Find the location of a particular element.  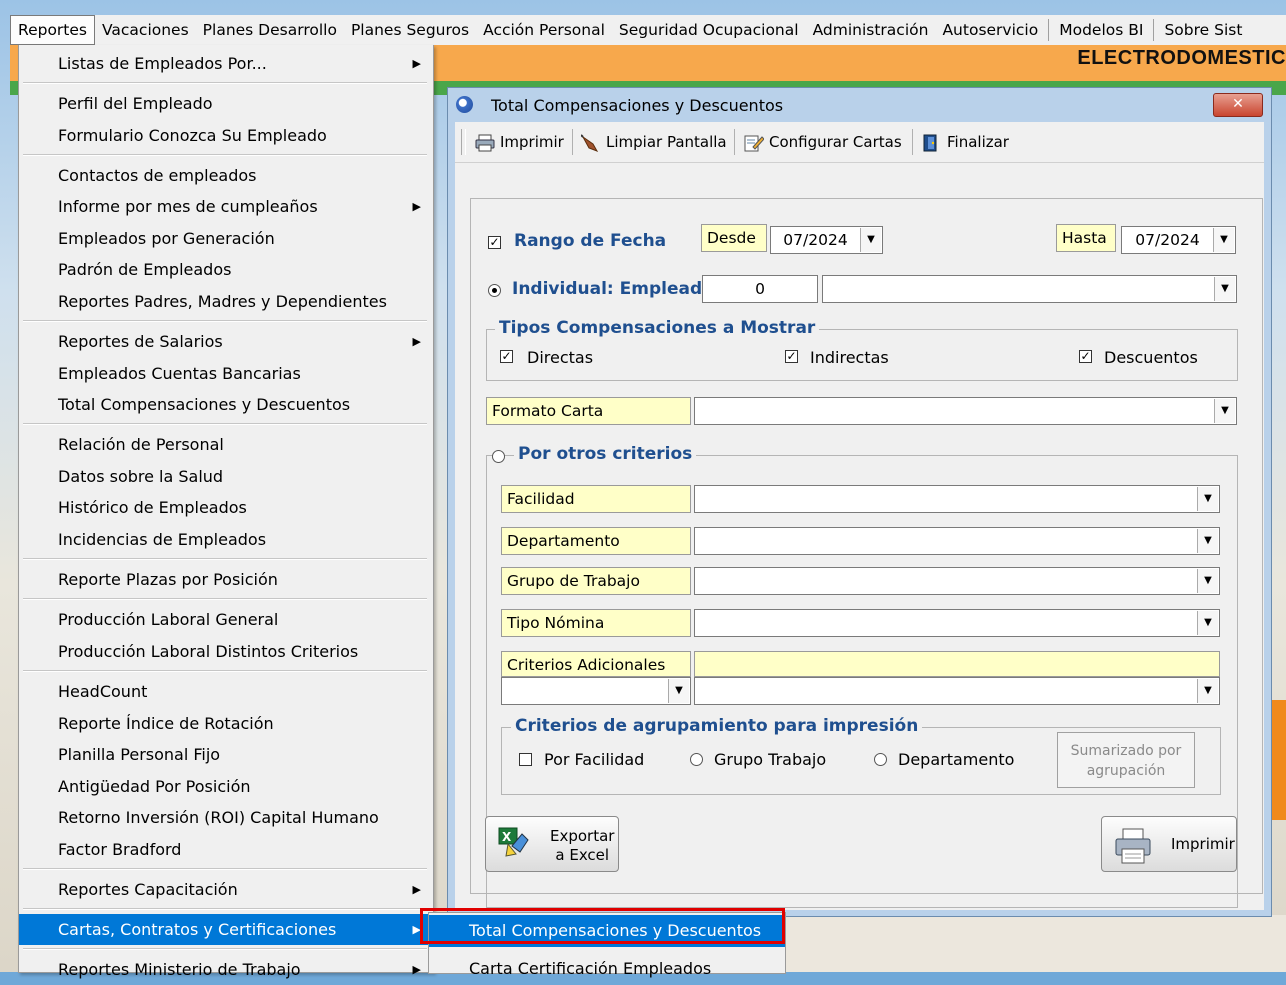

criterios-adicionales-input is located at coordinates (957, 664).